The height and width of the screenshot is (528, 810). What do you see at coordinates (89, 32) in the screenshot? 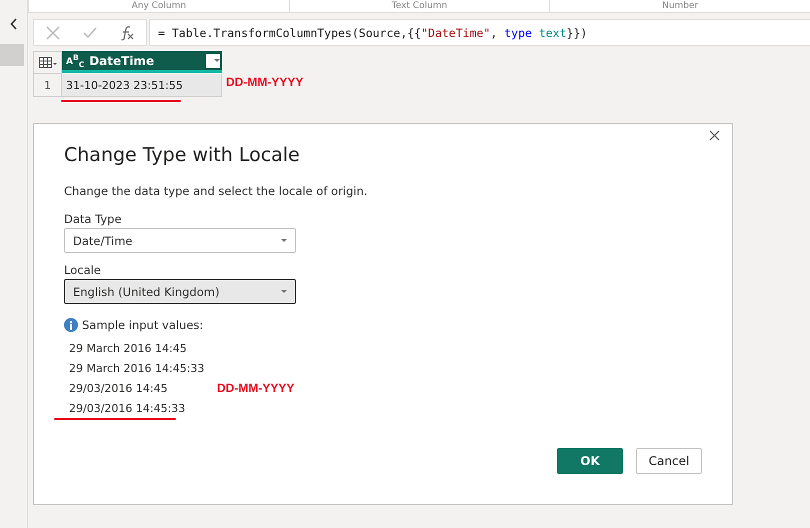
I see `checkmark-icon` at bounding box center [89, 32].